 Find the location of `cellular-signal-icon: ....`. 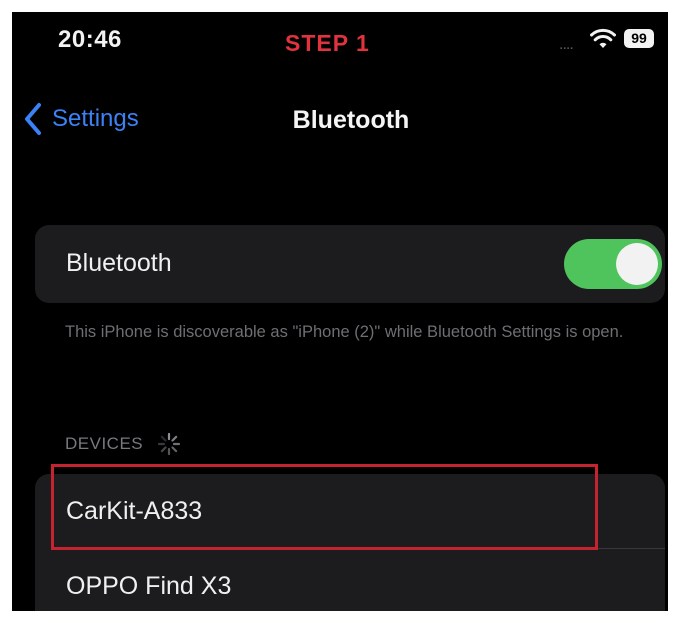

cellular-signal-icon: .... is located at coordinates (566, 44).